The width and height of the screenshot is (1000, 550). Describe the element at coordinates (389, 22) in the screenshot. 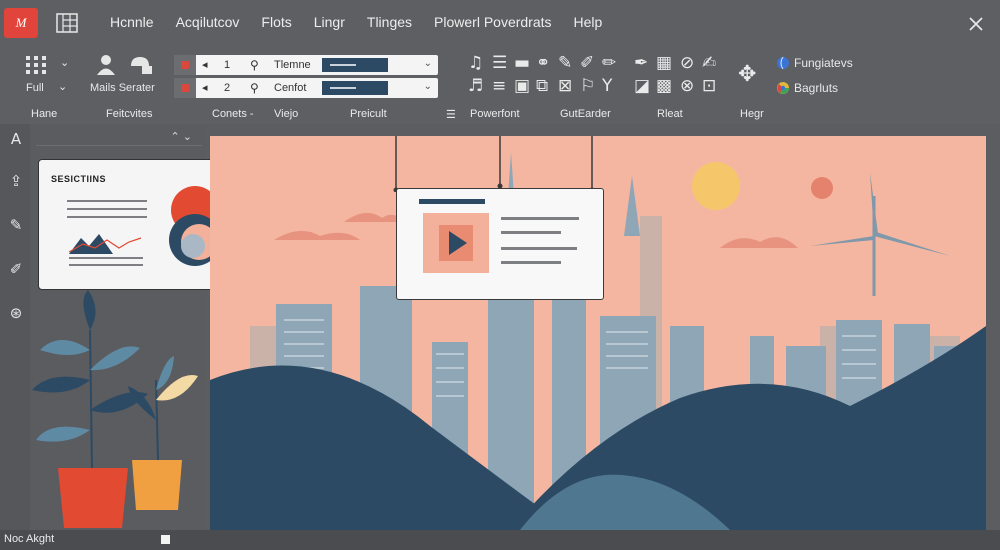

I see `menu-item-tlinges: Tlinges` at that location.